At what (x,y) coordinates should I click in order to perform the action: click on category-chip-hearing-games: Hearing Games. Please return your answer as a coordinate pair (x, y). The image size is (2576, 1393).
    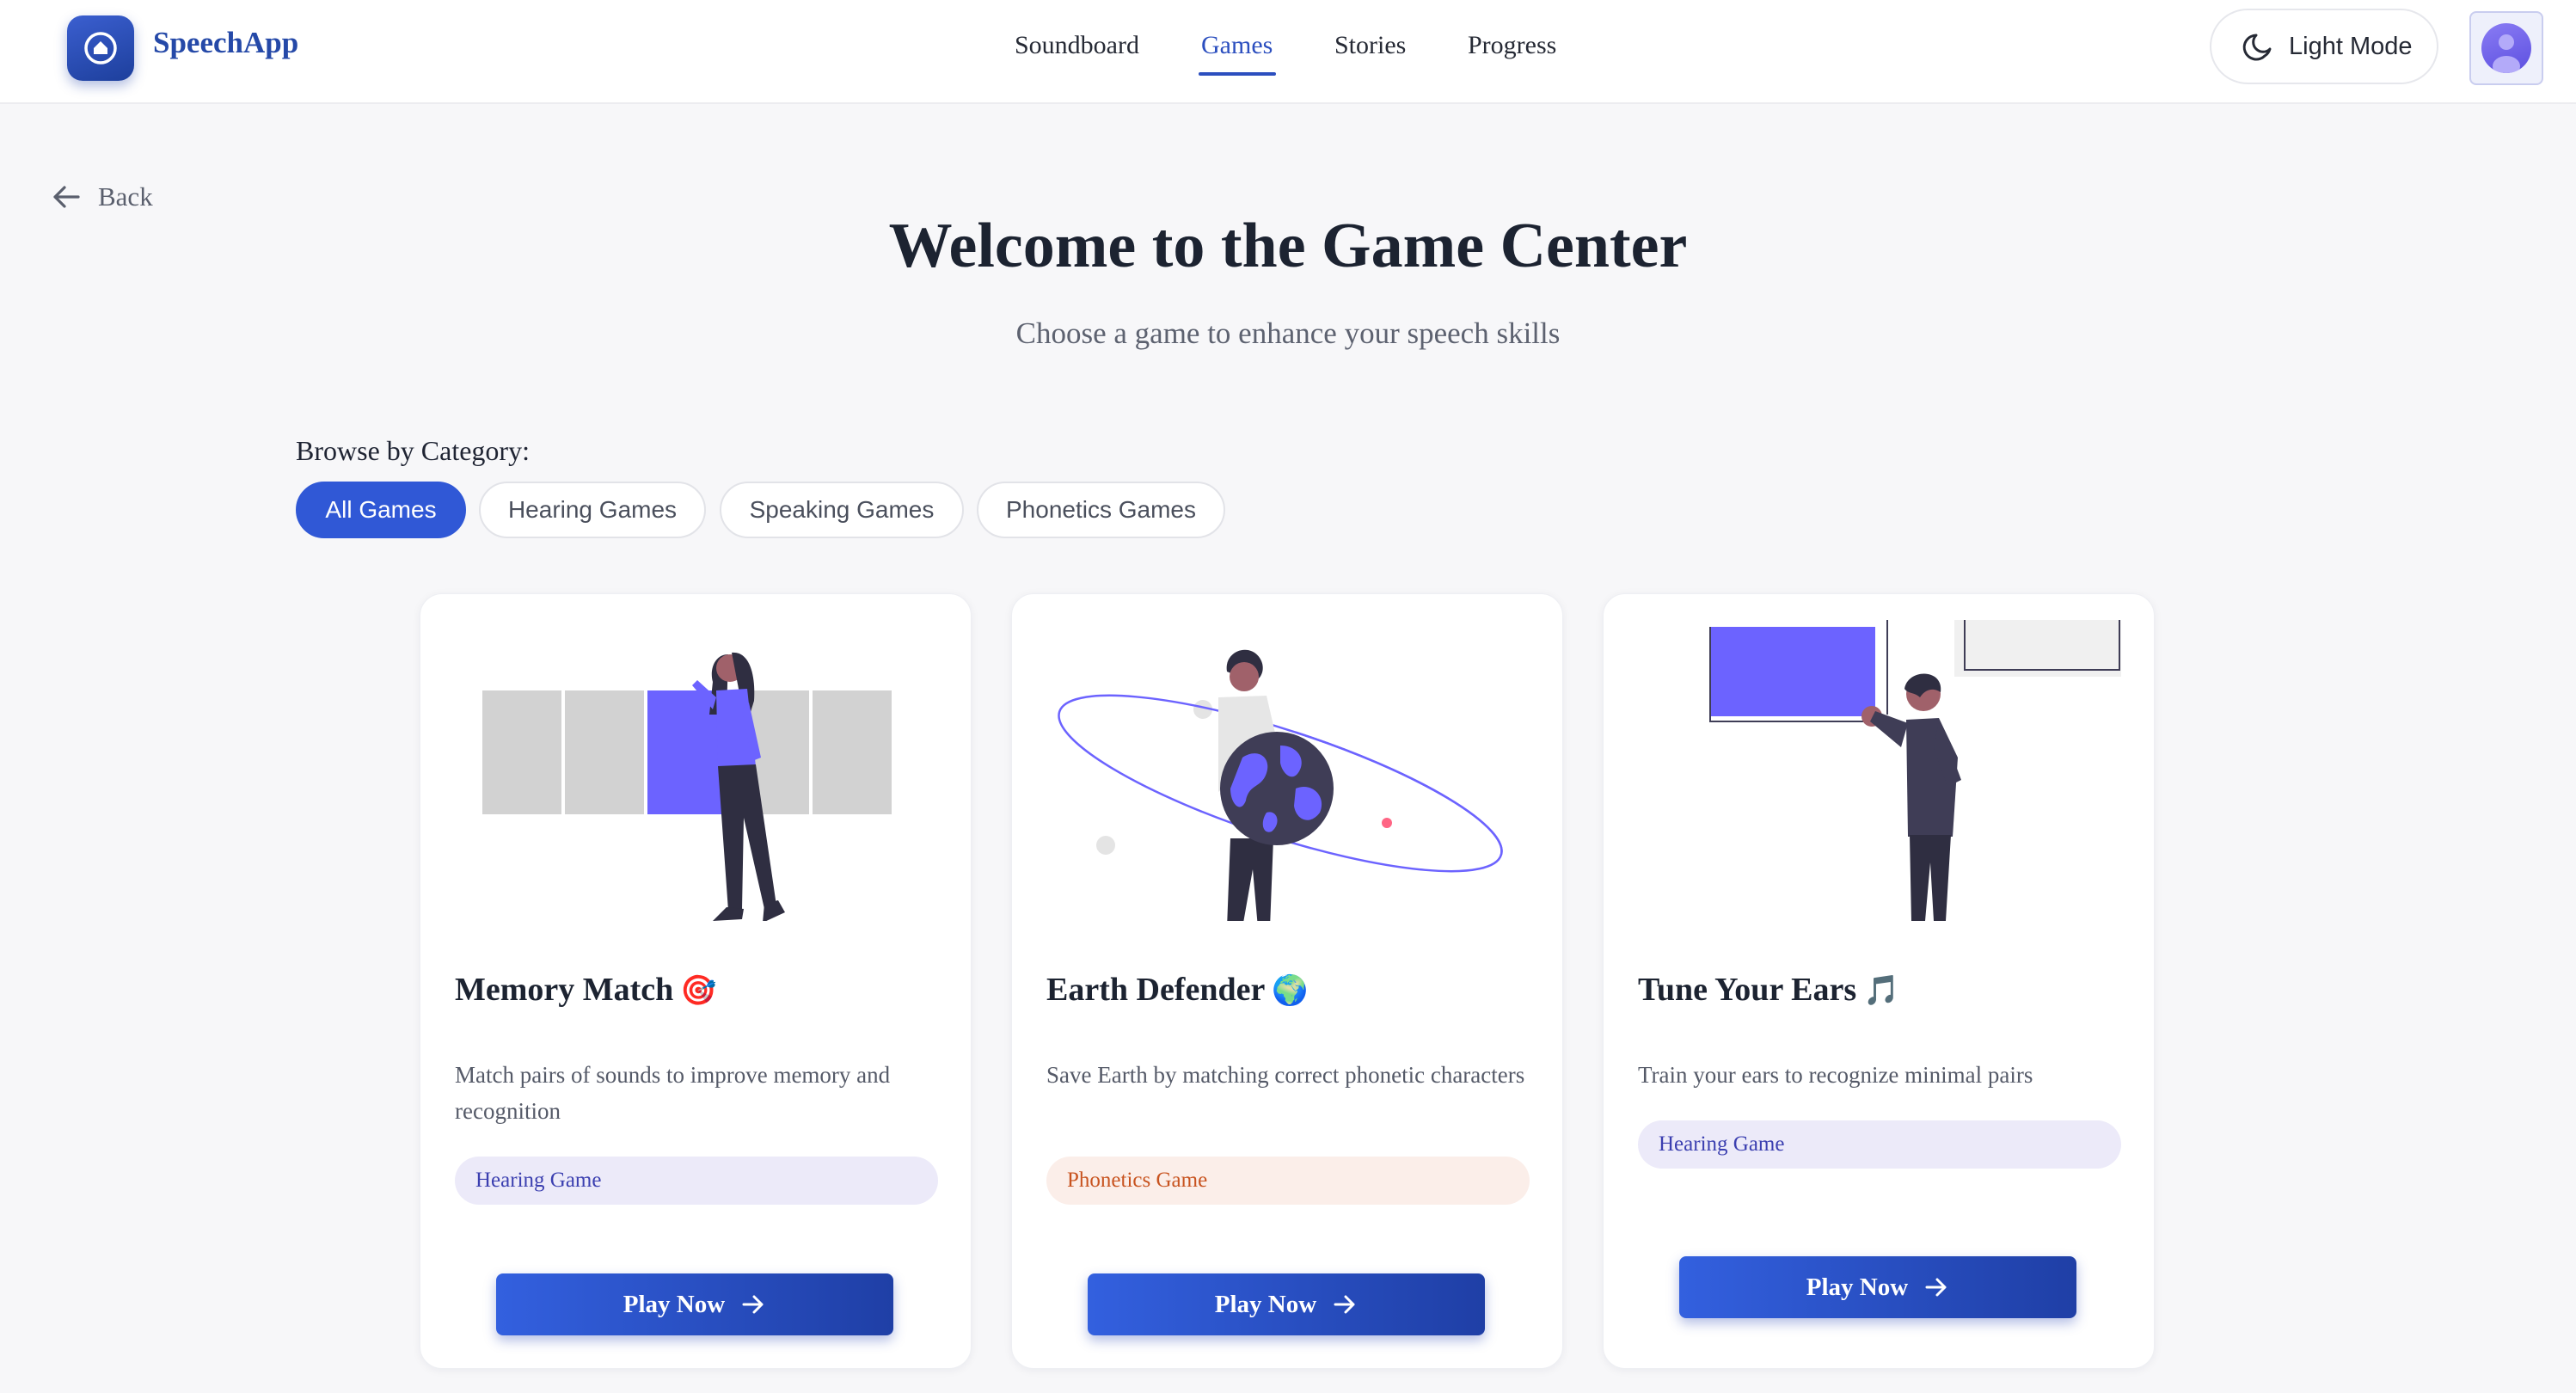
    Looking at the image, I should click on (592, 510).